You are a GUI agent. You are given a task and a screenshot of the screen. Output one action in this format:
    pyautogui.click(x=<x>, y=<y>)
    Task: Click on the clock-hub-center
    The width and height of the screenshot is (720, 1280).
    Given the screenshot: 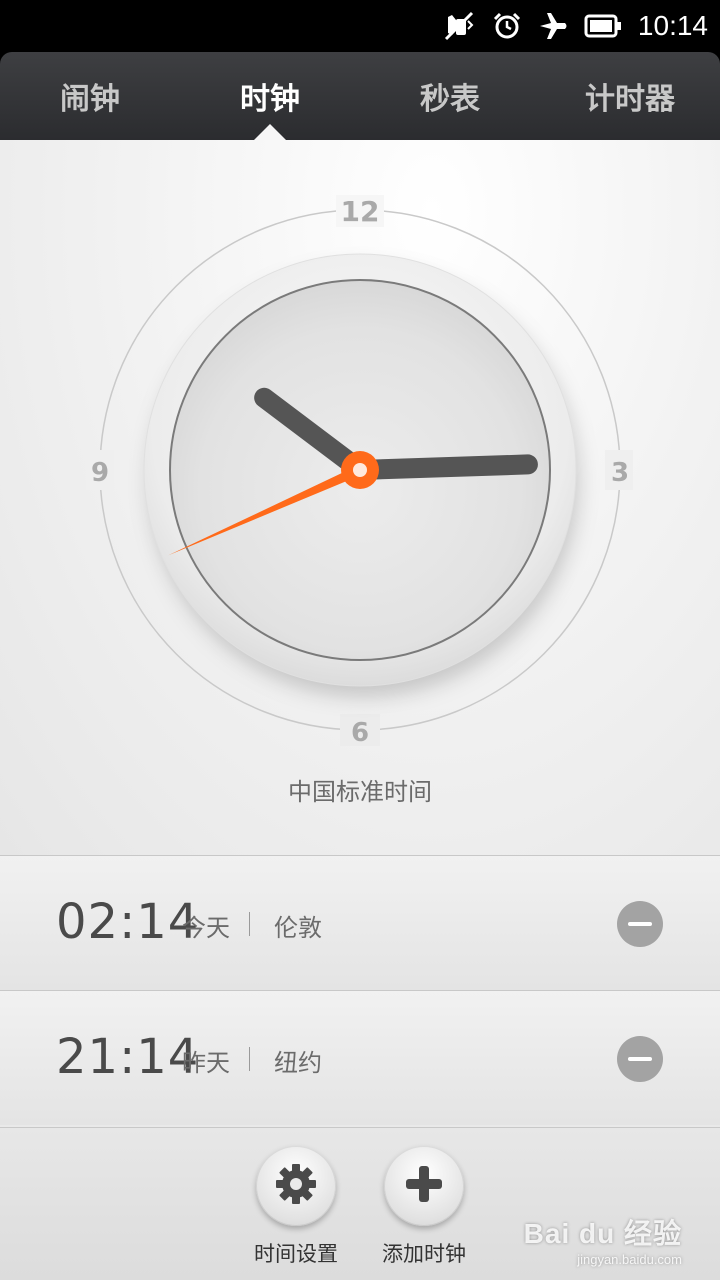 What is the action you would take?
    pyautogui.click(x=360, y=470)
    